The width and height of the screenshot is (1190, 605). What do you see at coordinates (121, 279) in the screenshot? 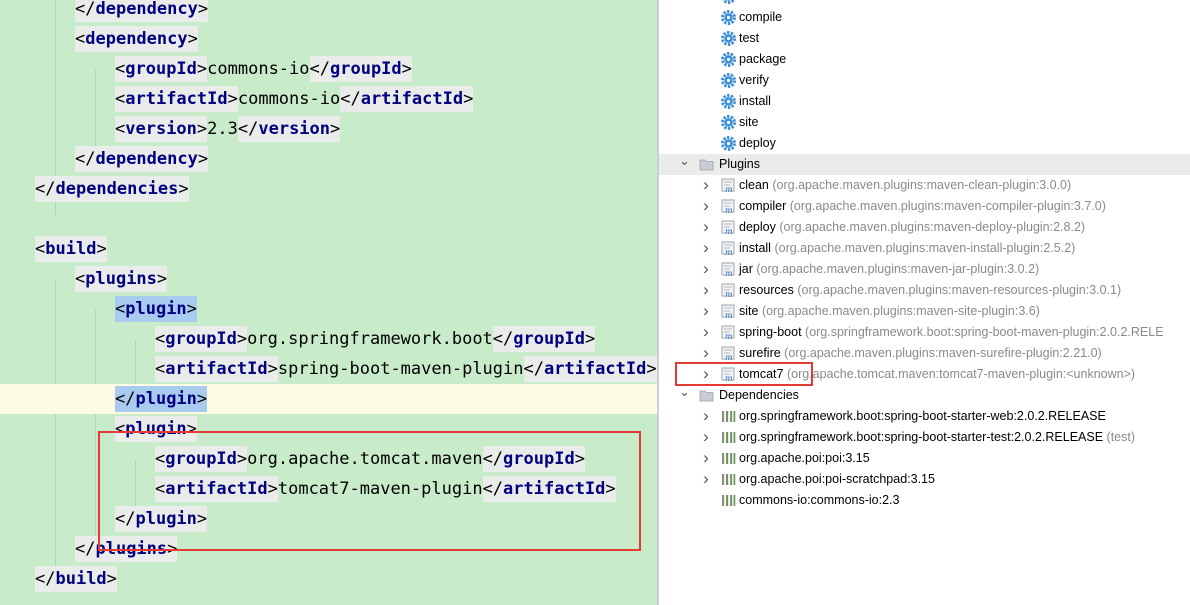
I see `opening-tag: <plugins>` at bounding box center [121, 279].